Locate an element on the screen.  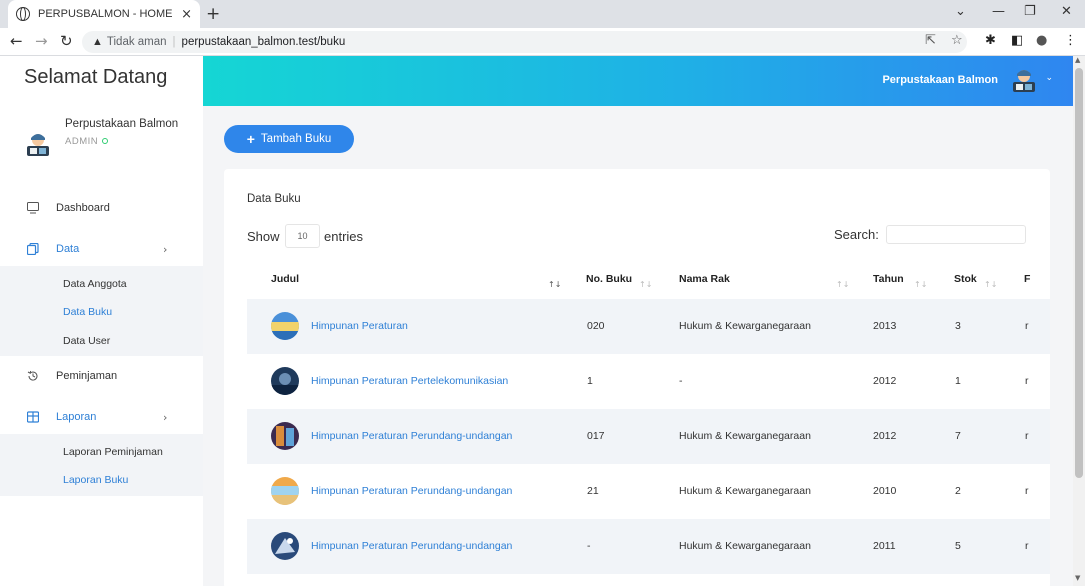
chevron-down-icon: ⌄ is located at coordinates (1049, 78).